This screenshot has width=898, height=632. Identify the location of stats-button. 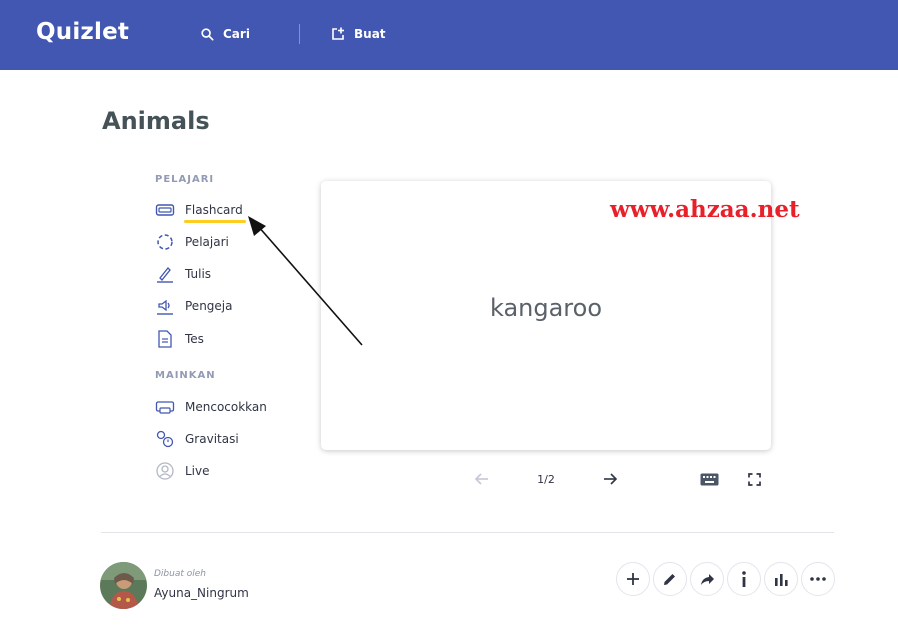
(781, 579).